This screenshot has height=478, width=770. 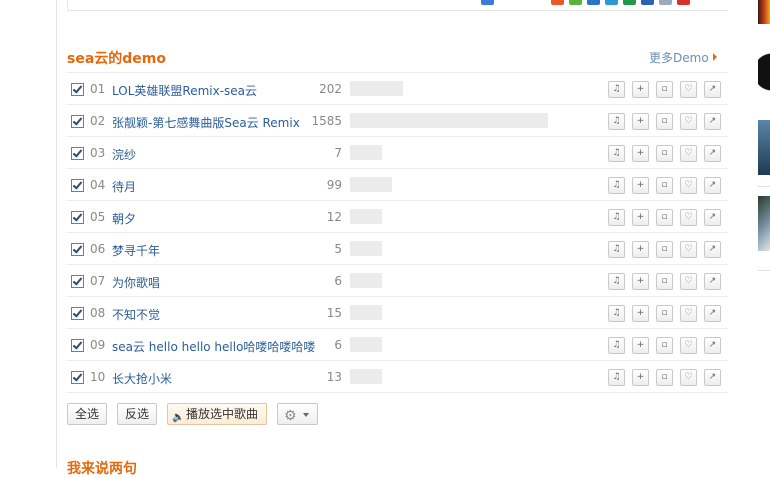 What do you see at coordinates (679, 57) in the screenshot?
I see `more-demo-link: 更多Demo` at bounding box center [679, 57].